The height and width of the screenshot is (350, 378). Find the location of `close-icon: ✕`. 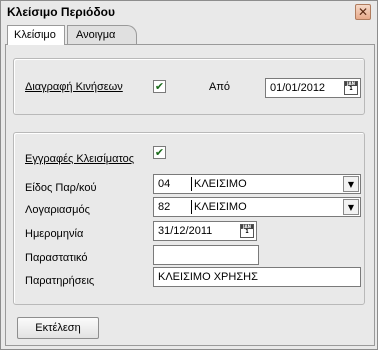

close-icon: ✕ is located at coordinates (363, 12).